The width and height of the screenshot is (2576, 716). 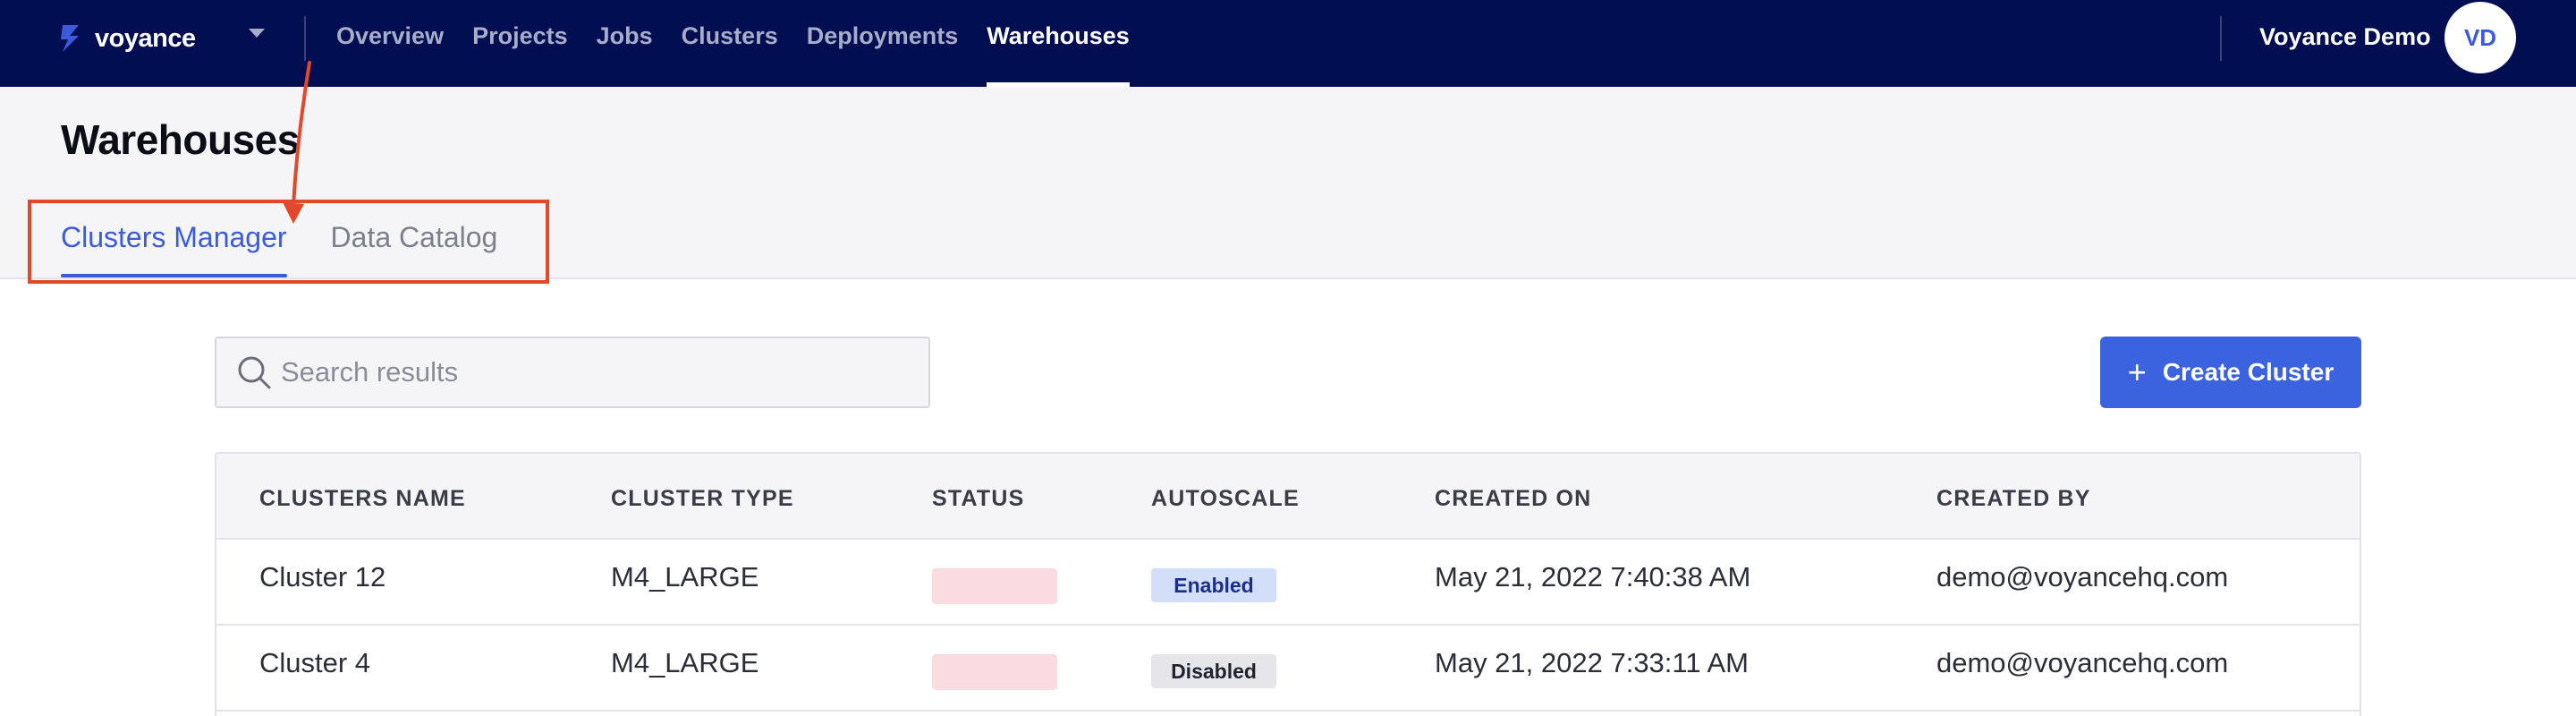 What do you see at coordinates (2013, 499) in the screenshot?
I see `column-header-created-by: CREATED BY` at bounding box center [2013, 499].